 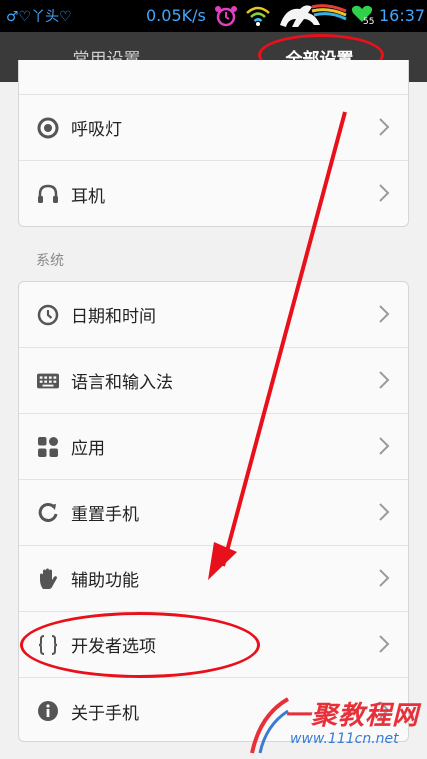 What do you see at coordinates (213, 315) in the screenshot?
I see `list-item-date-time: 日期和时间` at bounding box center [213, 315].